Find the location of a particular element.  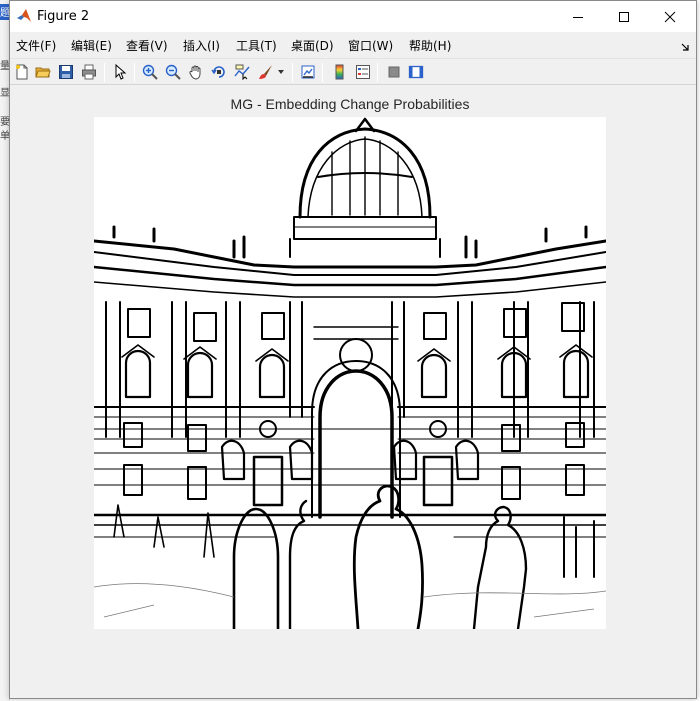

maximize-button is located at coordinates (624, 16).